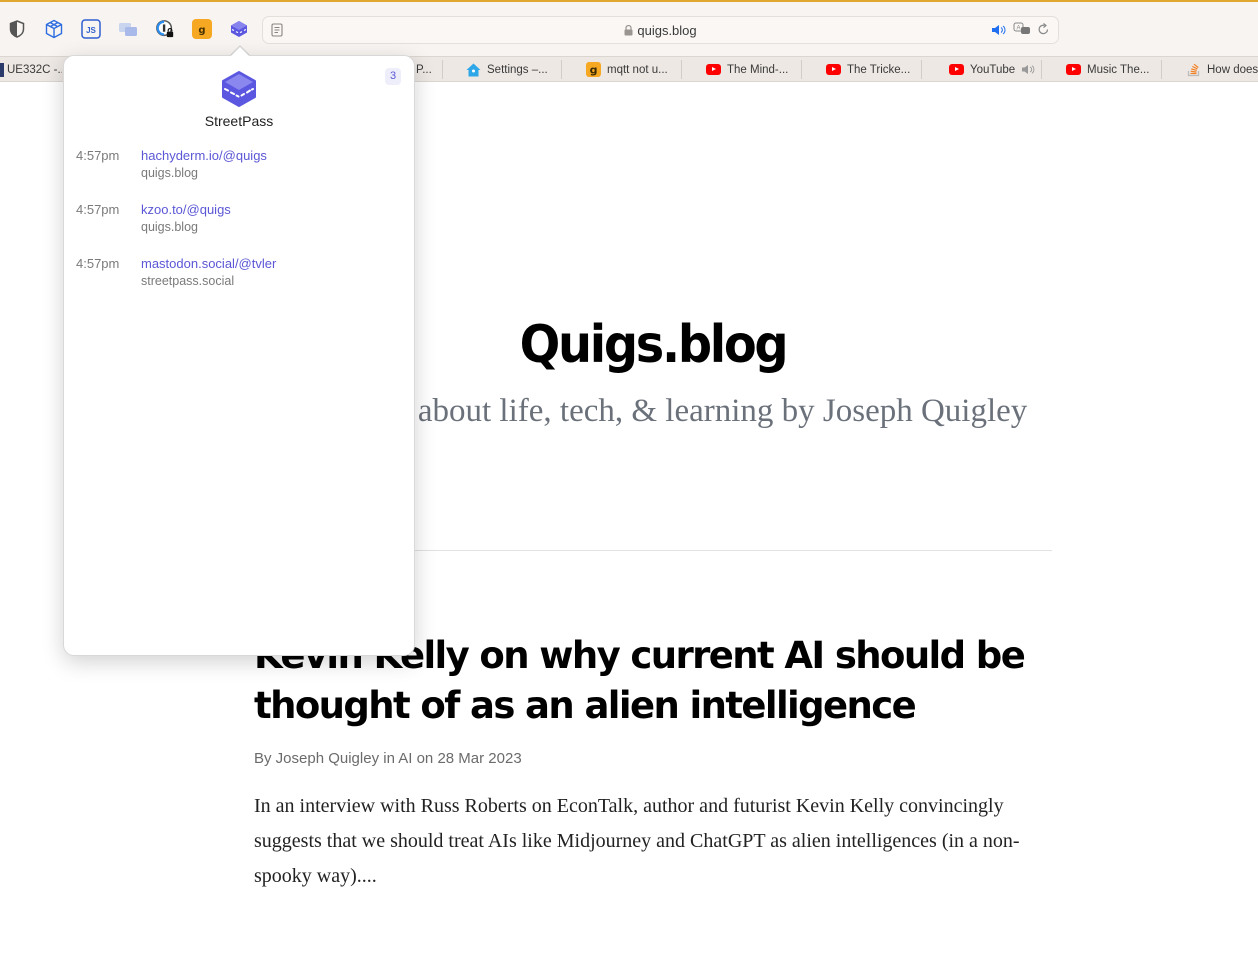 This screenshot has height=962, width=1258. I want to click on list-item: 4:57pm hachyderm.io/@quigs quigs.blog, so click(240, 175).